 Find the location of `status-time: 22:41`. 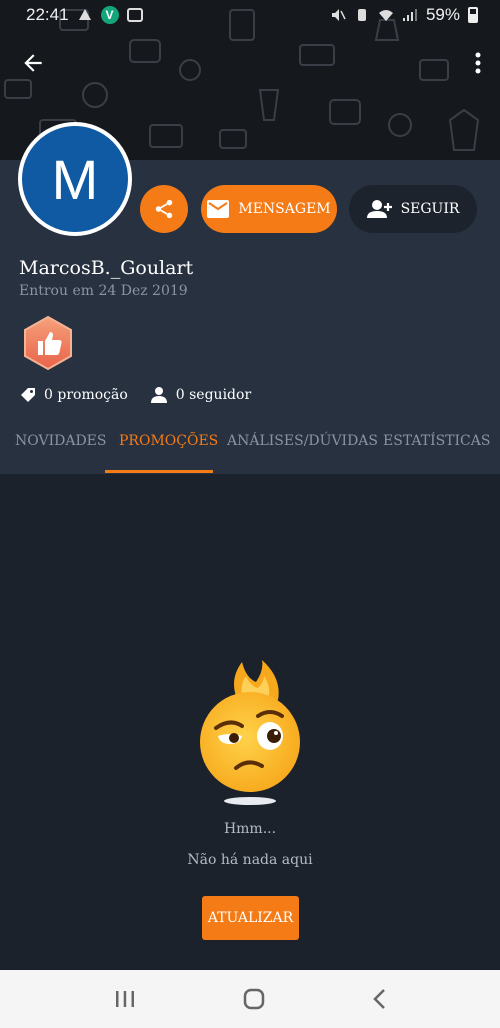

status-time: 22:41 is located at coordinates (47, 14).